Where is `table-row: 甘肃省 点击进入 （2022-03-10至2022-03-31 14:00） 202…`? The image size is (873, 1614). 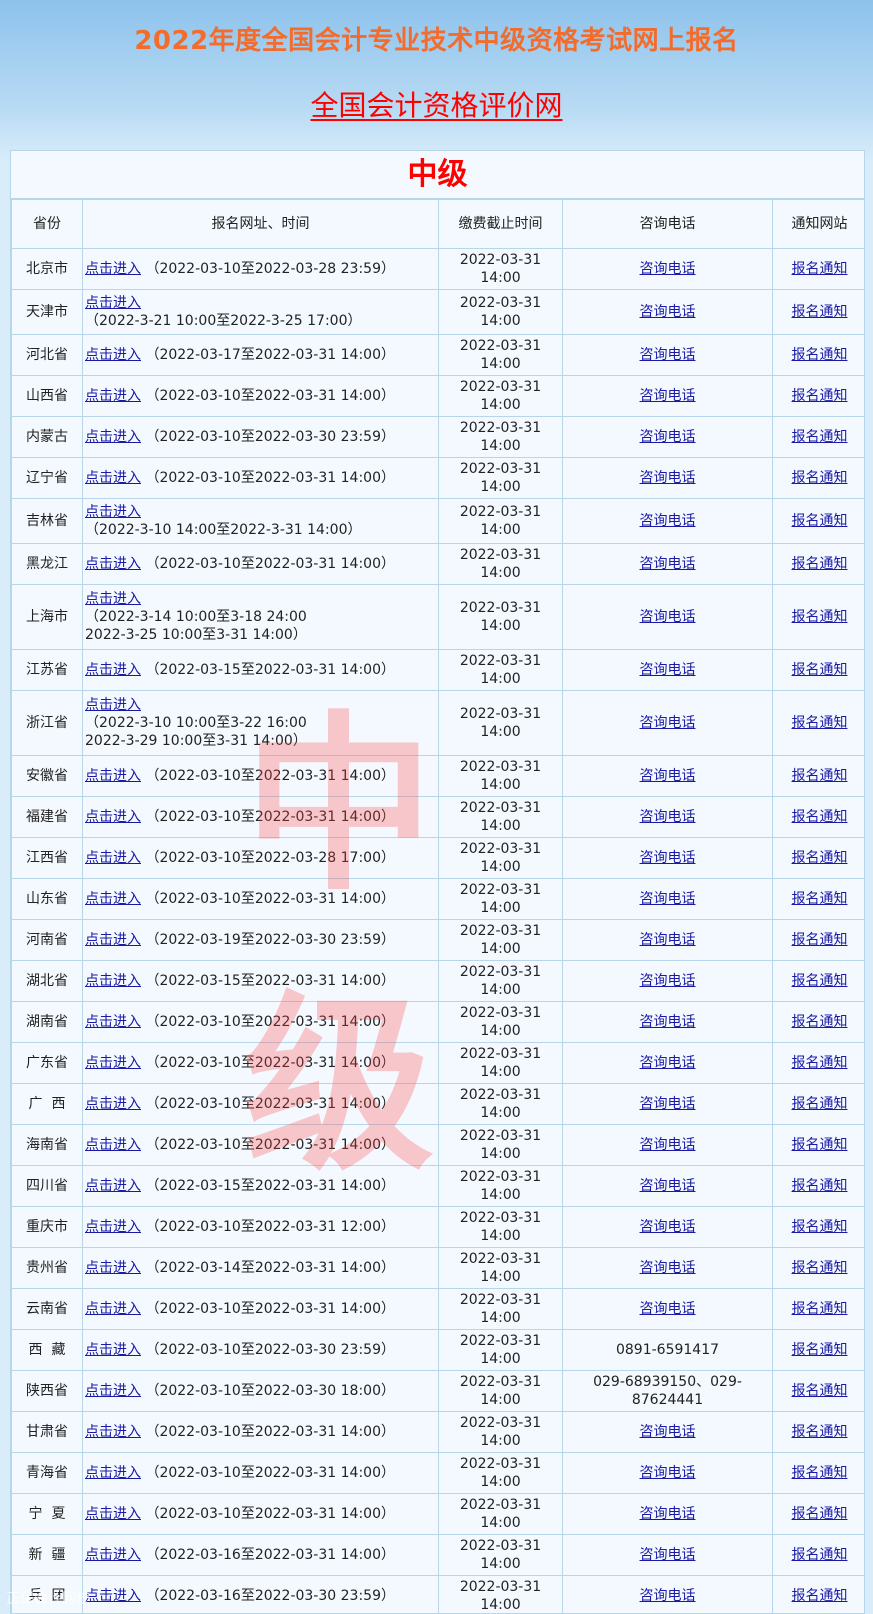 table-row: 甘肃省 点击进入 （2022-03-10至2022-03-31 14:00） 202… is located at coordinates (437, 1432).